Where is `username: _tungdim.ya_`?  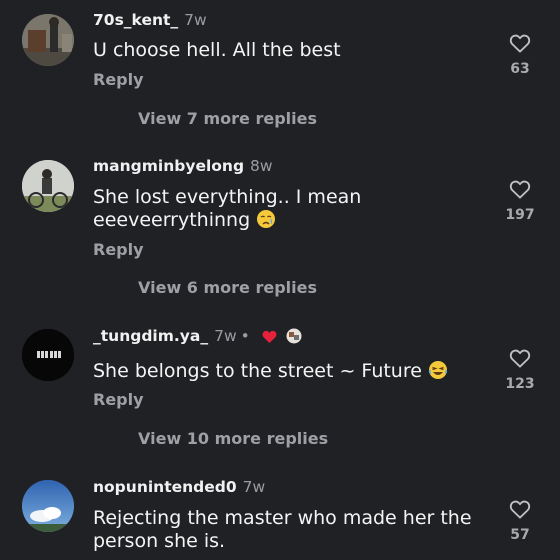 username: _tungdim.ya_ is located at coordinates (150, 336).